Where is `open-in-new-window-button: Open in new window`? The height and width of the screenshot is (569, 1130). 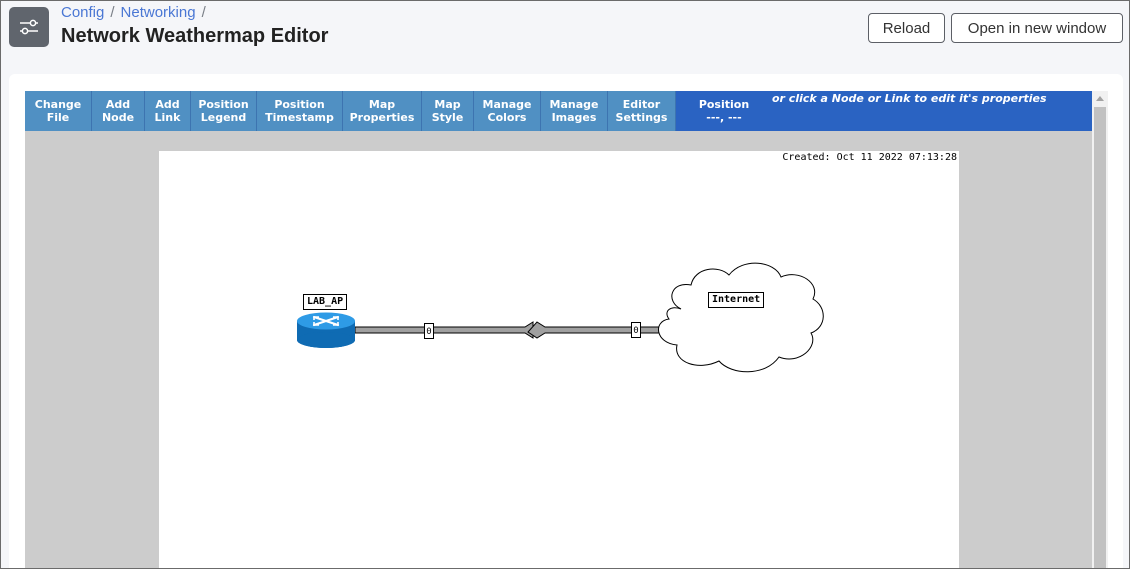 open-in-new-window-button: Open in new window is located at coordinates (1037, 28).